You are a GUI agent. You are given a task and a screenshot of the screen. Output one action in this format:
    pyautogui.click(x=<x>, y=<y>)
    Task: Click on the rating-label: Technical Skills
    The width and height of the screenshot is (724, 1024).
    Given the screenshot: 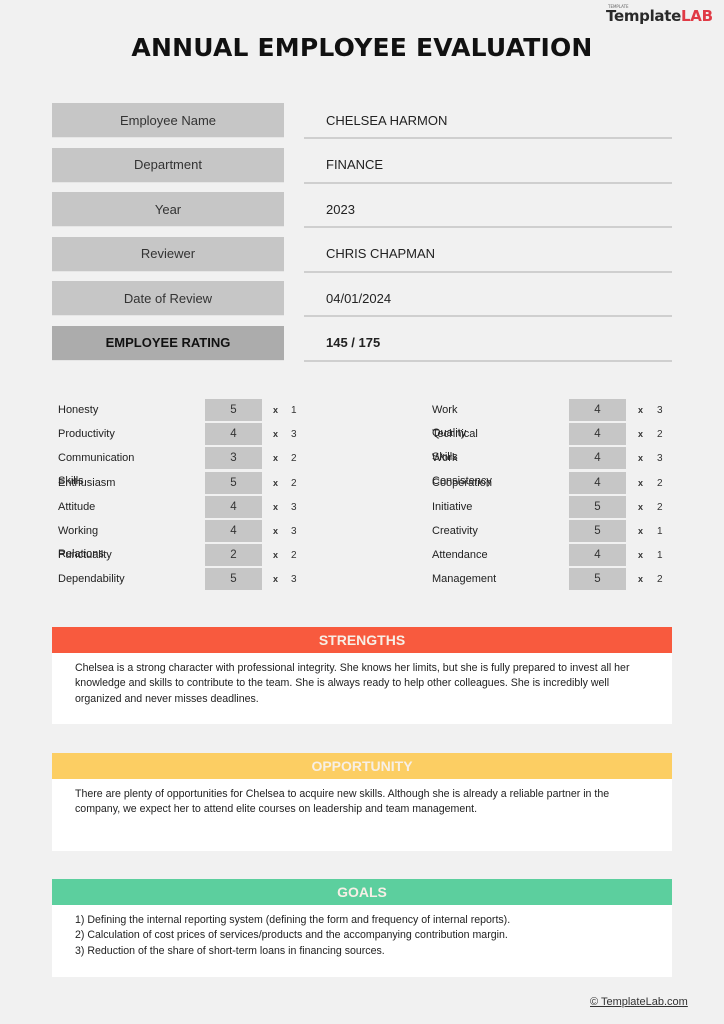 What is the action you would take?
    pyautogui.click(x=455, y=446)
    